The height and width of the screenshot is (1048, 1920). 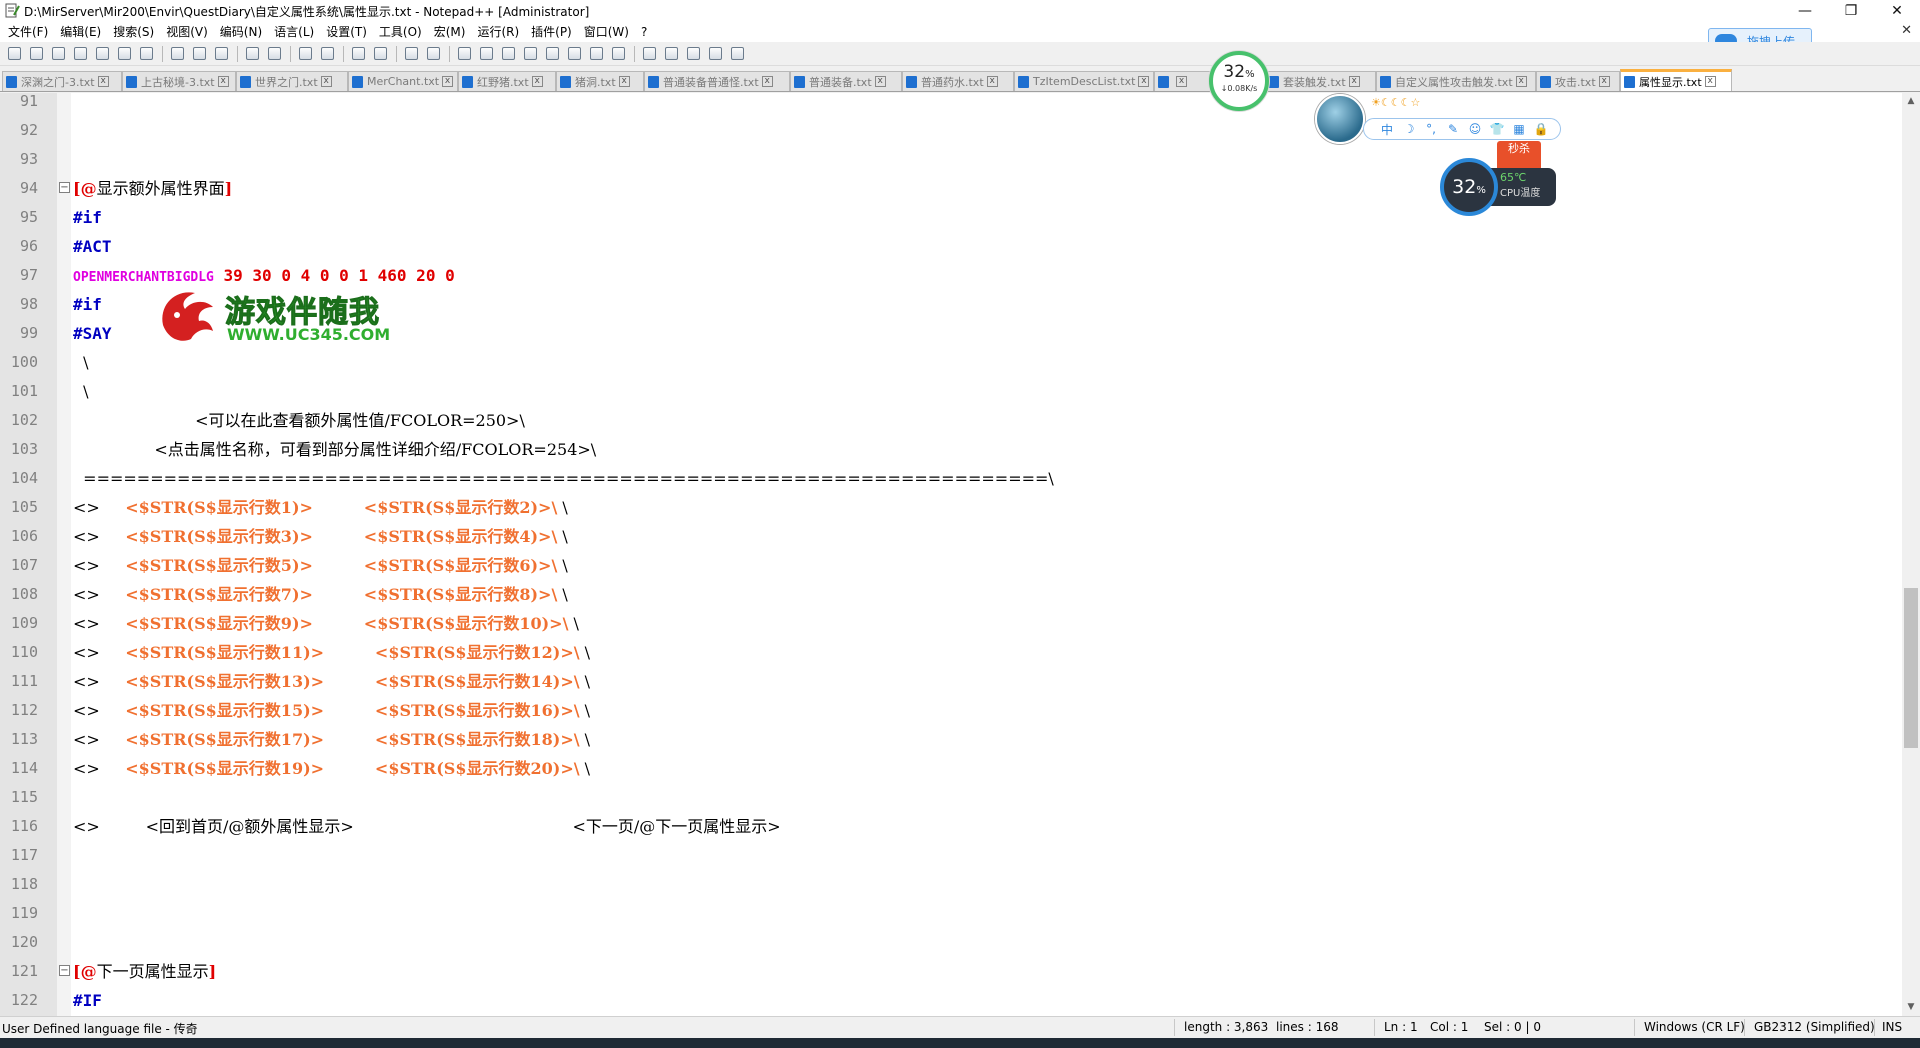 I want to click on code-line: 117, so click(x=951, y=855).